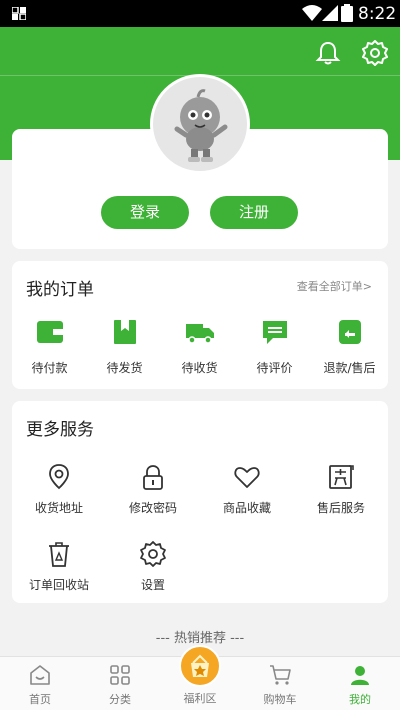  Describe the element at coordinates (58, 508) in the screenshot. I see `service-label: 收货地址` at that location.